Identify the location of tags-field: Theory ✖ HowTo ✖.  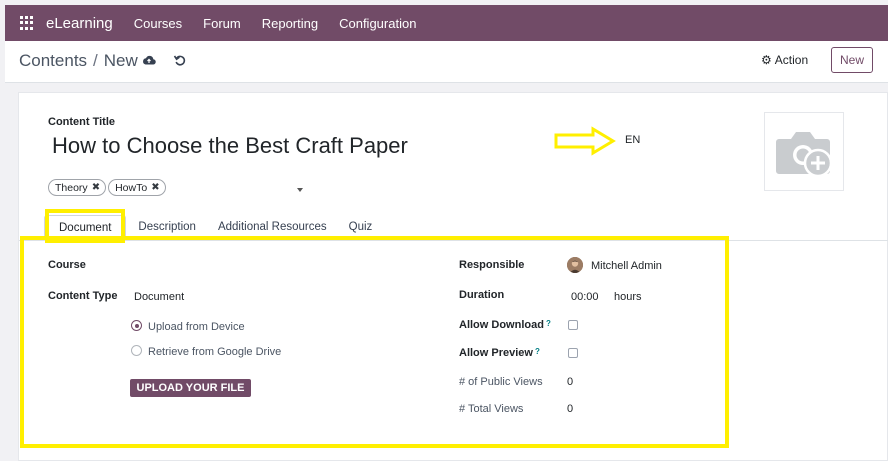
(108, 187).